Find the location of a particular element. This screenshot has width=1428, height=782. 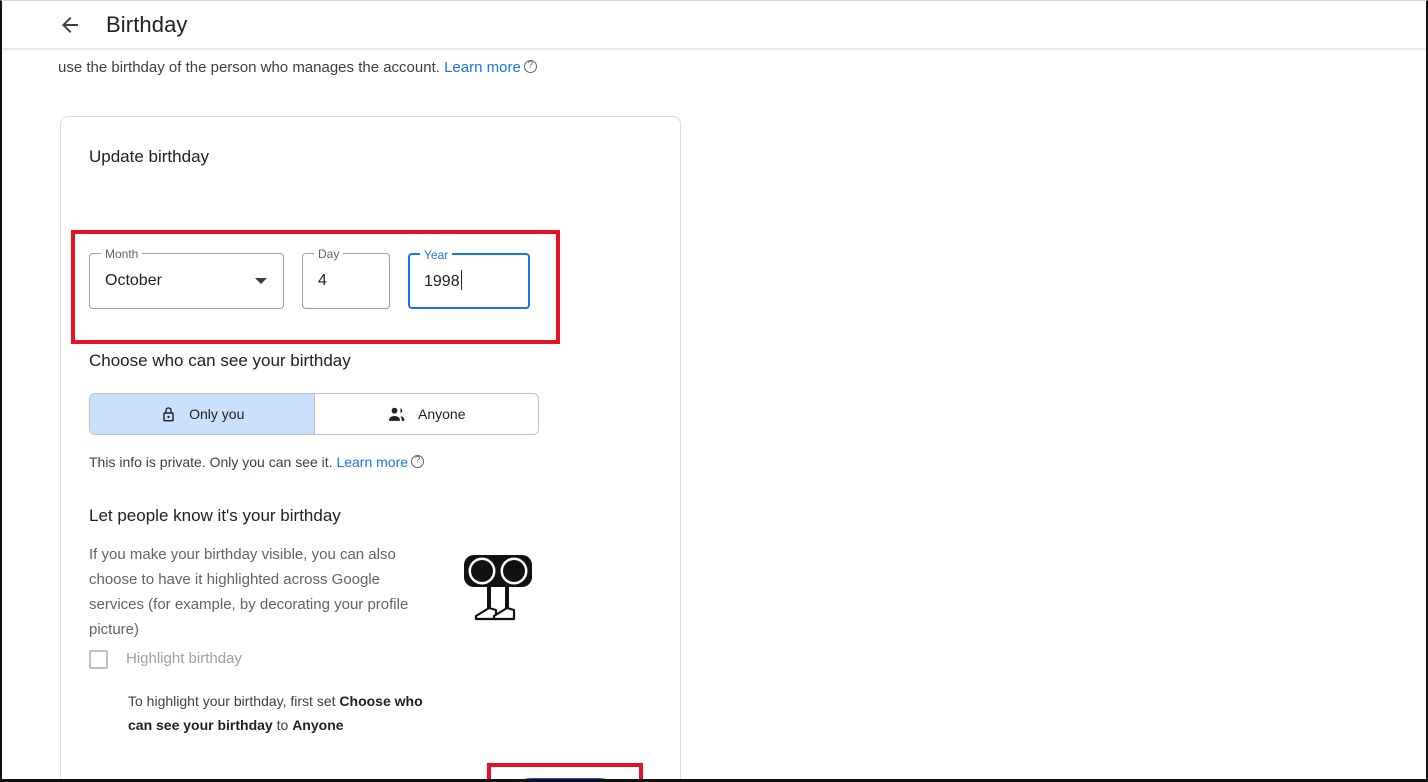

day-value: 4 is located at coordinates (322, 280).